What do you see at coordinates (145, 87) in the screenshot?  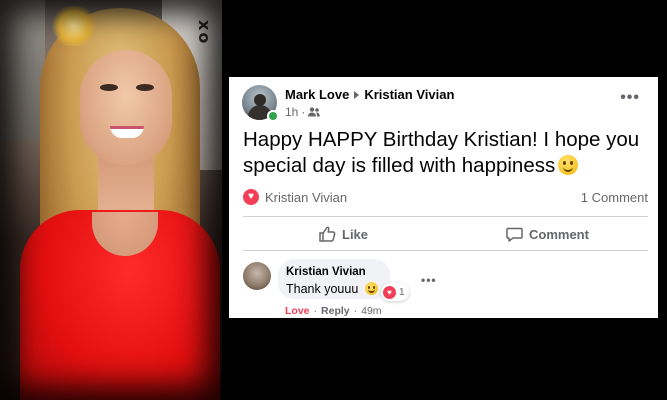 I see `photo-eye-right` at bounding box center [145, 87].